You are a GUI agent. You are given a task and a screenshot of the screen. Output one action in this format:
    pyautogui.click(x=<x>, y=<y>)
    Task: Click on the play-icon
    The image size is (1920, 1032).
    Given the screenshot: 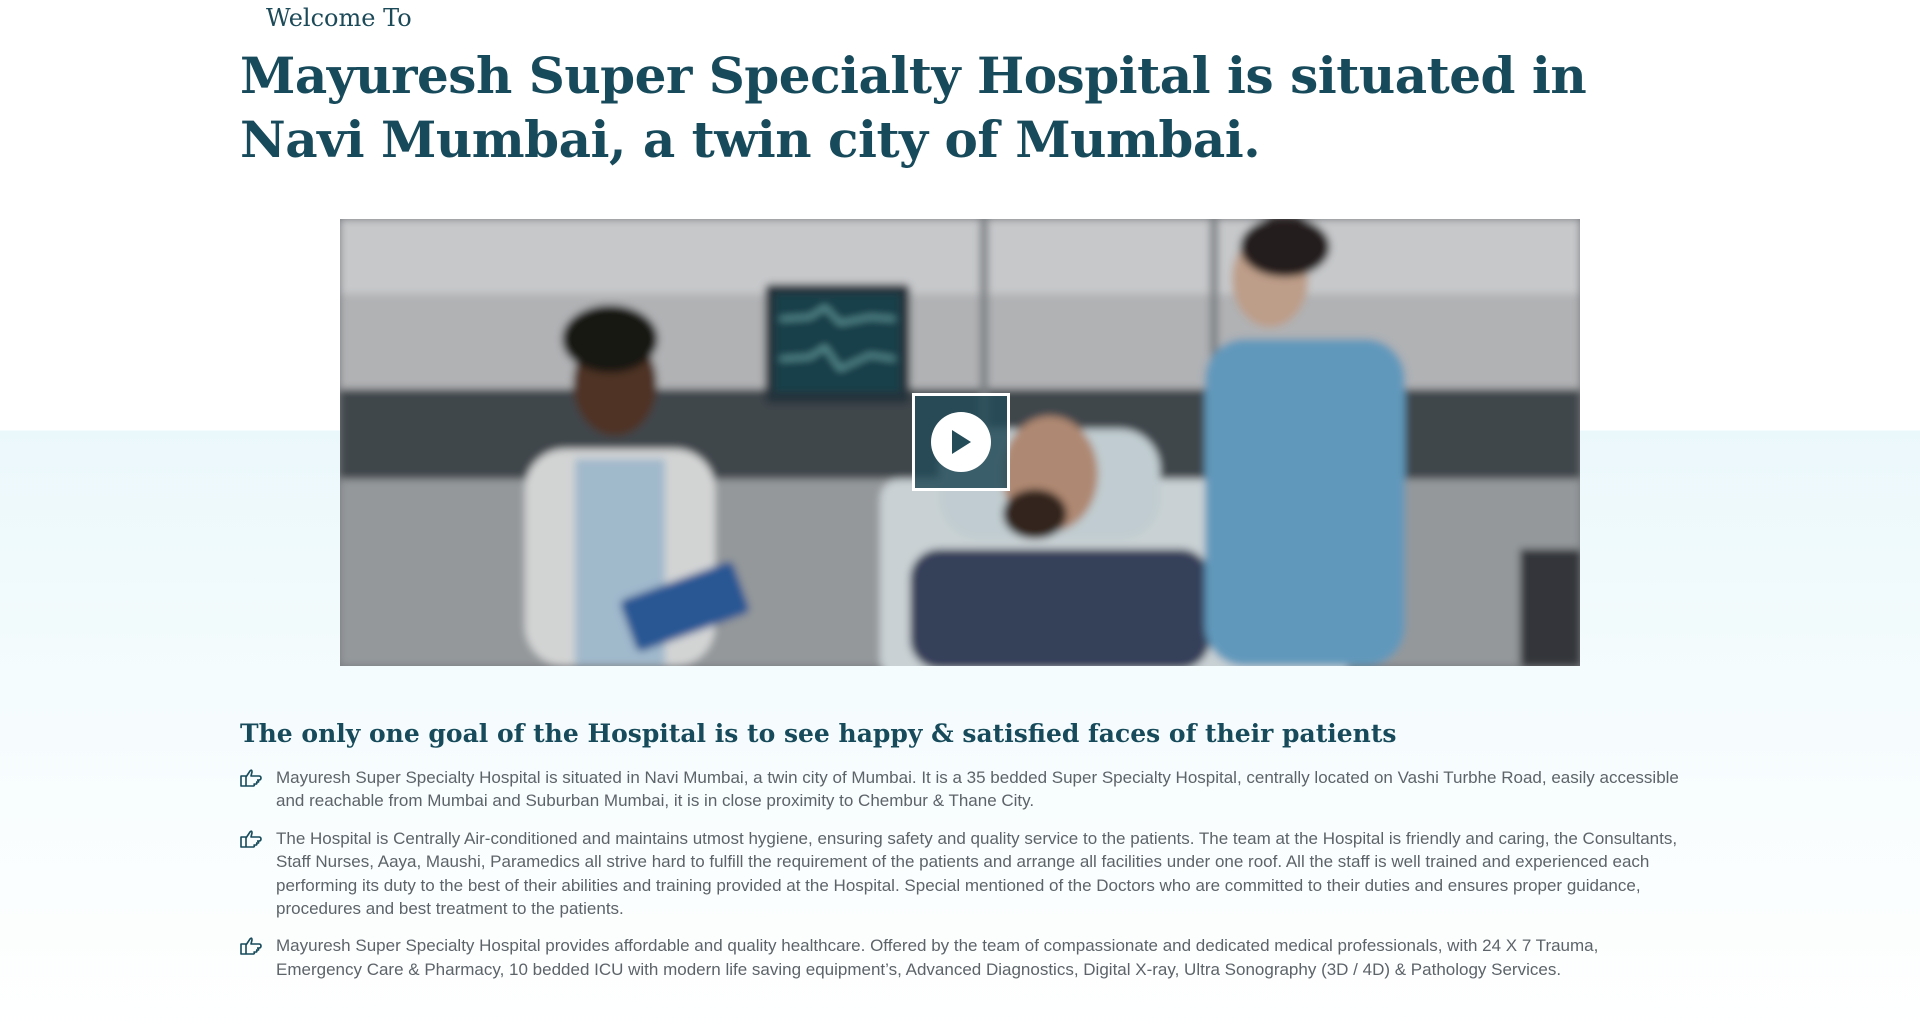 What is the action you would take?
    pyautogui.click(x=961, y=442)
    